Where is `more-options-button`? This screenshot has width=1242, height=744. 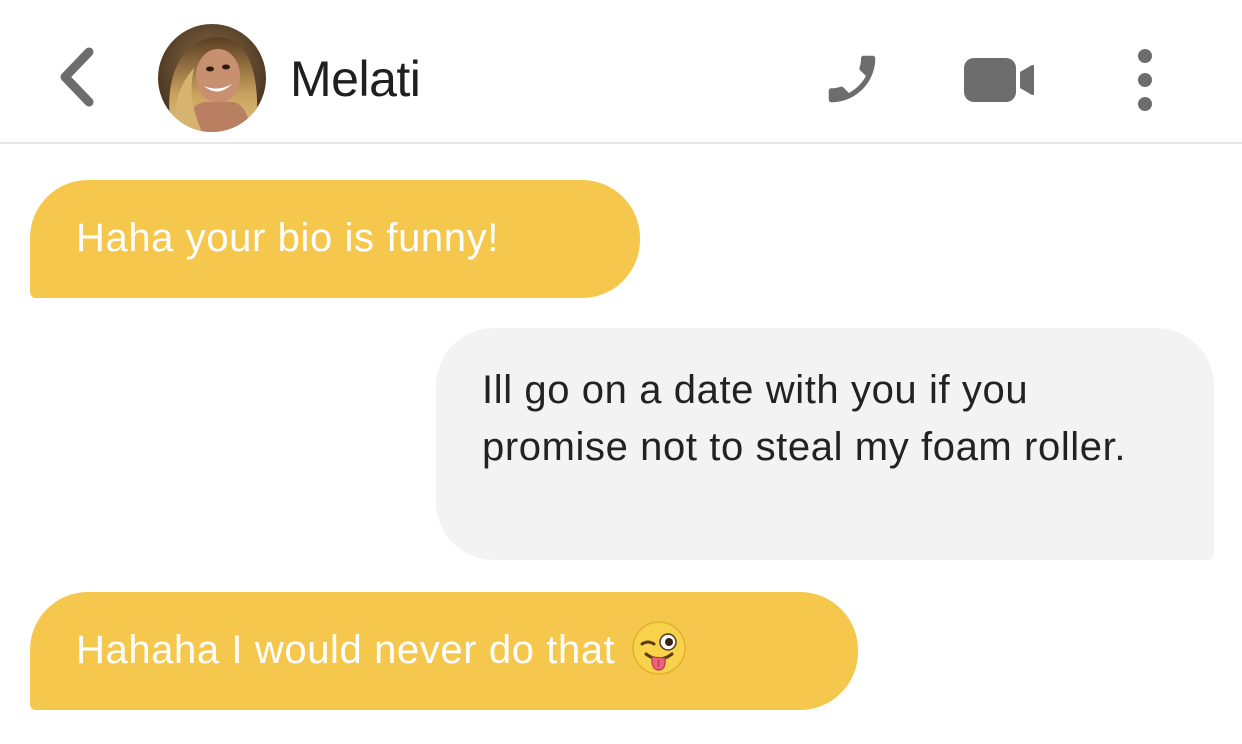
more-options-button is located at coordinates (1145, 80).